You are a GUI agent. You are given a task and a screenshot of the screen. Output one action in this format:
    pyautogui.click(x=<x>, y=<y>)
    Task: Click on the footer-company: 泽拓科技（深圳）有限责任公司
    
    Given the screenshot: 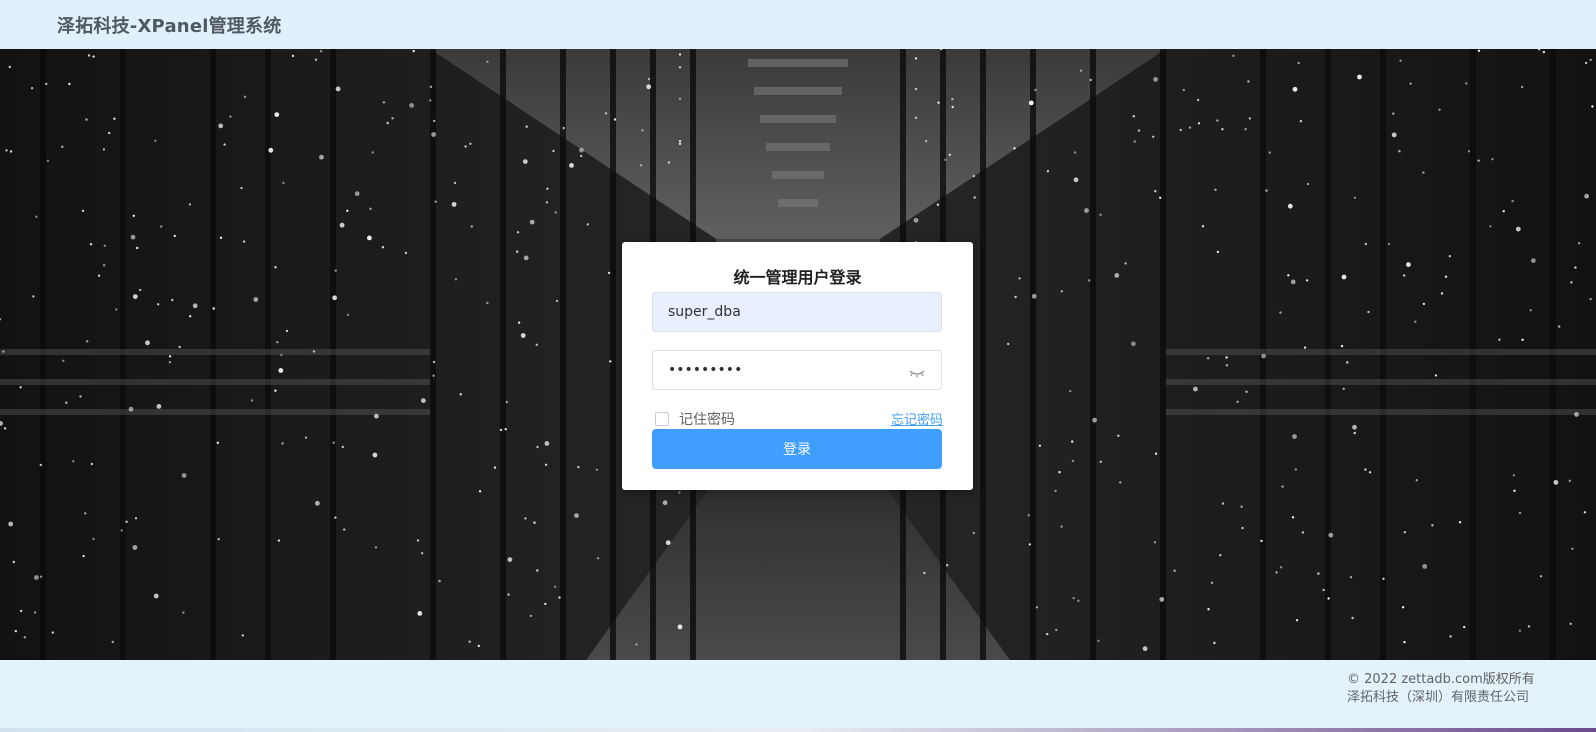 What is the action you would take?
    pyautogui.click(x=1438, y=697)
    